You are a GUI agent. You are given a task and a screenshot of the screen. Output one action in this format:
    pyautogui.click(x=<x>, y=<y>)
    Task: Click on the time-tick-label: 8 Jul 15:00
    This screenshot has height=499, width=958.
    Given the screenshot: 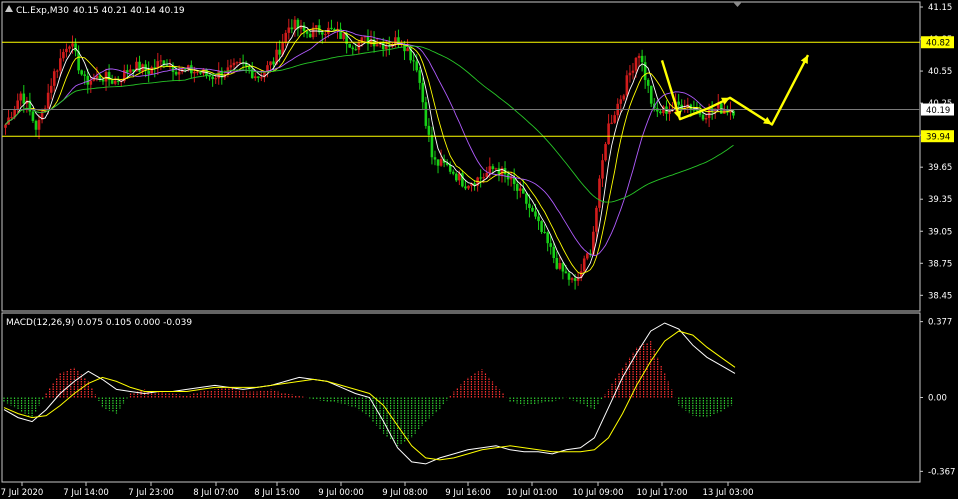 What is the action you would take?
    pyautogui.click(x=277, y=493)
    